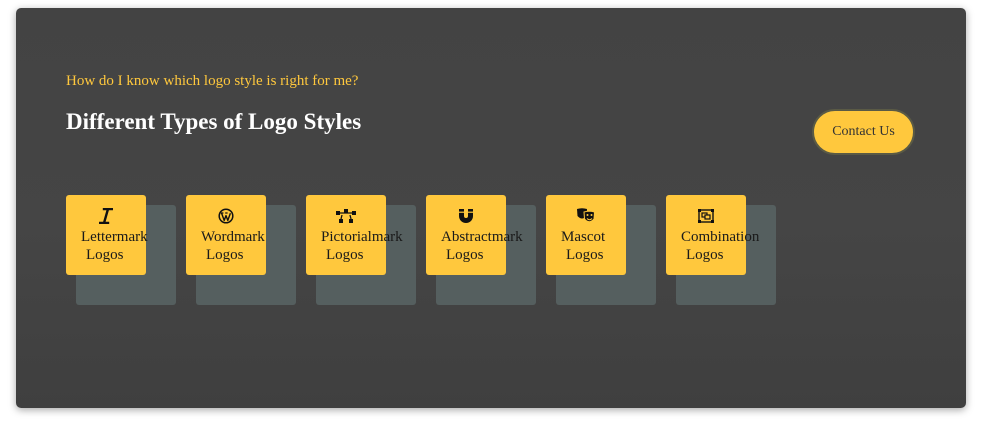 The height and width of the screenshot is (424, 985). What do you see at coordinates (706, 216) in the screenshot?
I see `object-group-icon` at bounding box center [706, 216].